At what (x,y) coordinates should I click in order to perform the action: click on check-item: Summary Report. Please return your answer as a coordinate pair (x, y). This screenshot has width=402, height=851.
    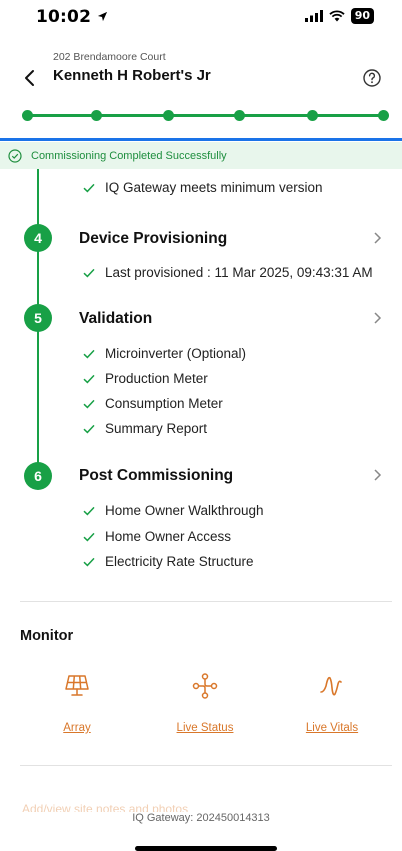
    Looking at the image, I should click on (145, 428).